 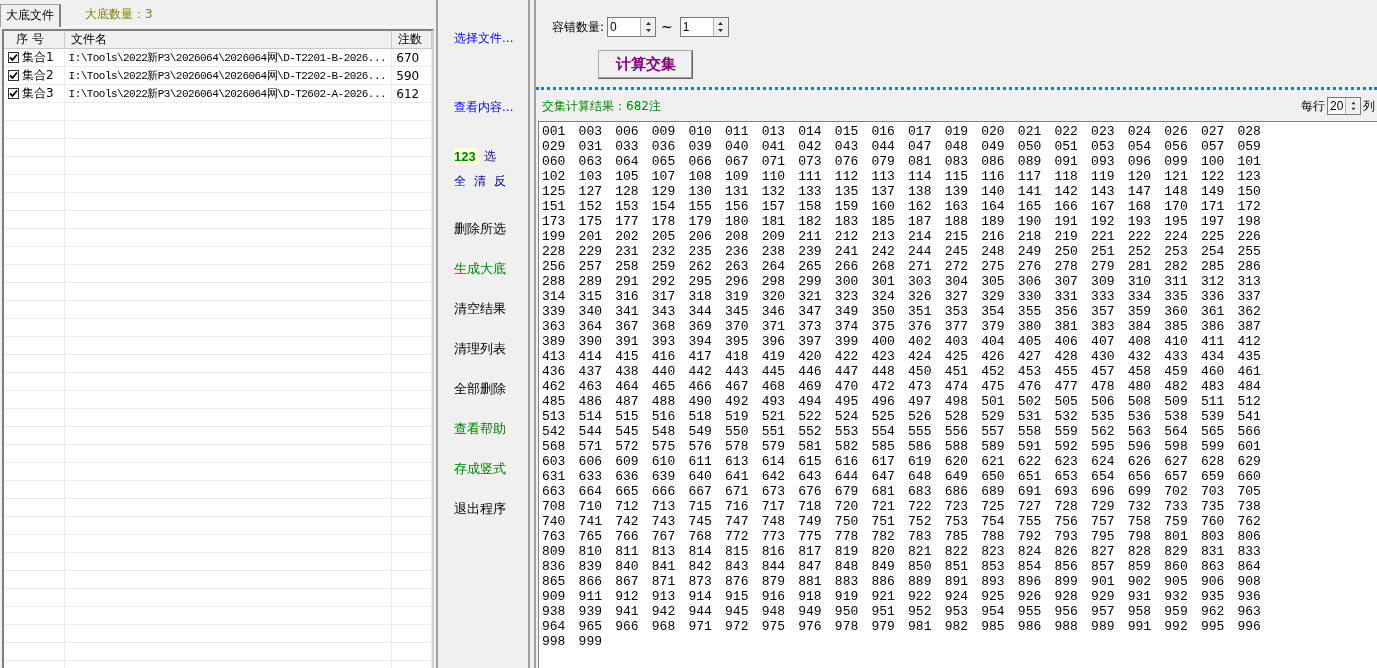 What do you see at coordinates (901, 236) in the screenshot?
I see `result-line: 199 201 202 205 206 208 209 211 212 213 214 215 216 218 219 221 222 224 225 226` at bounding box center [901, 236].